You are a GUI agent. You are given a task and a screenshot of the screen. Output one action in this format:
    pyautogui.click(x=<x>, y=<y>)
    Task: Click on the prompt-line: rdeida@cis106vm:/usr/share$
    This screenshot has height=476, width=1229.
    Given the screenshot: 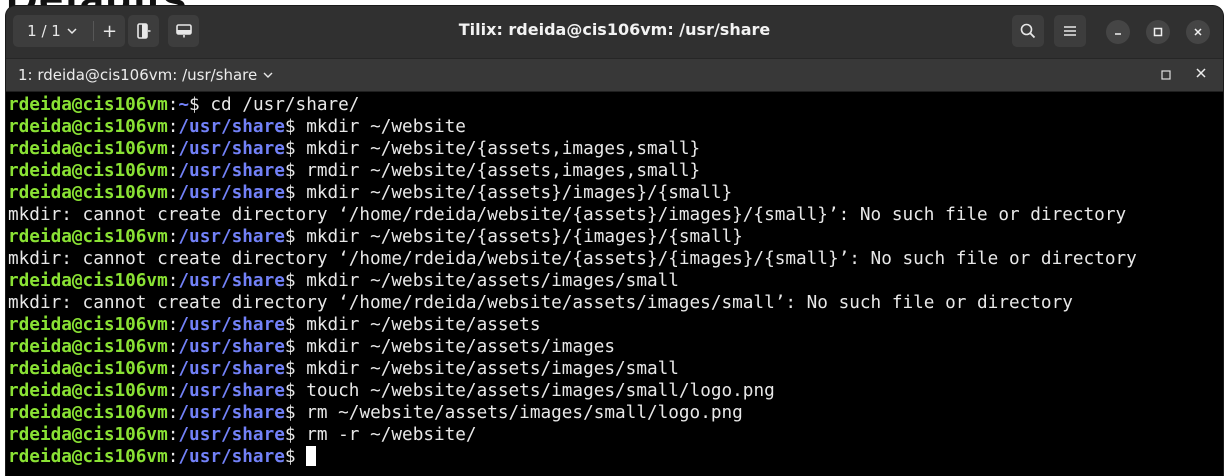 What is the action you would take?
    pyautogui.click(x=615, y=457)
    